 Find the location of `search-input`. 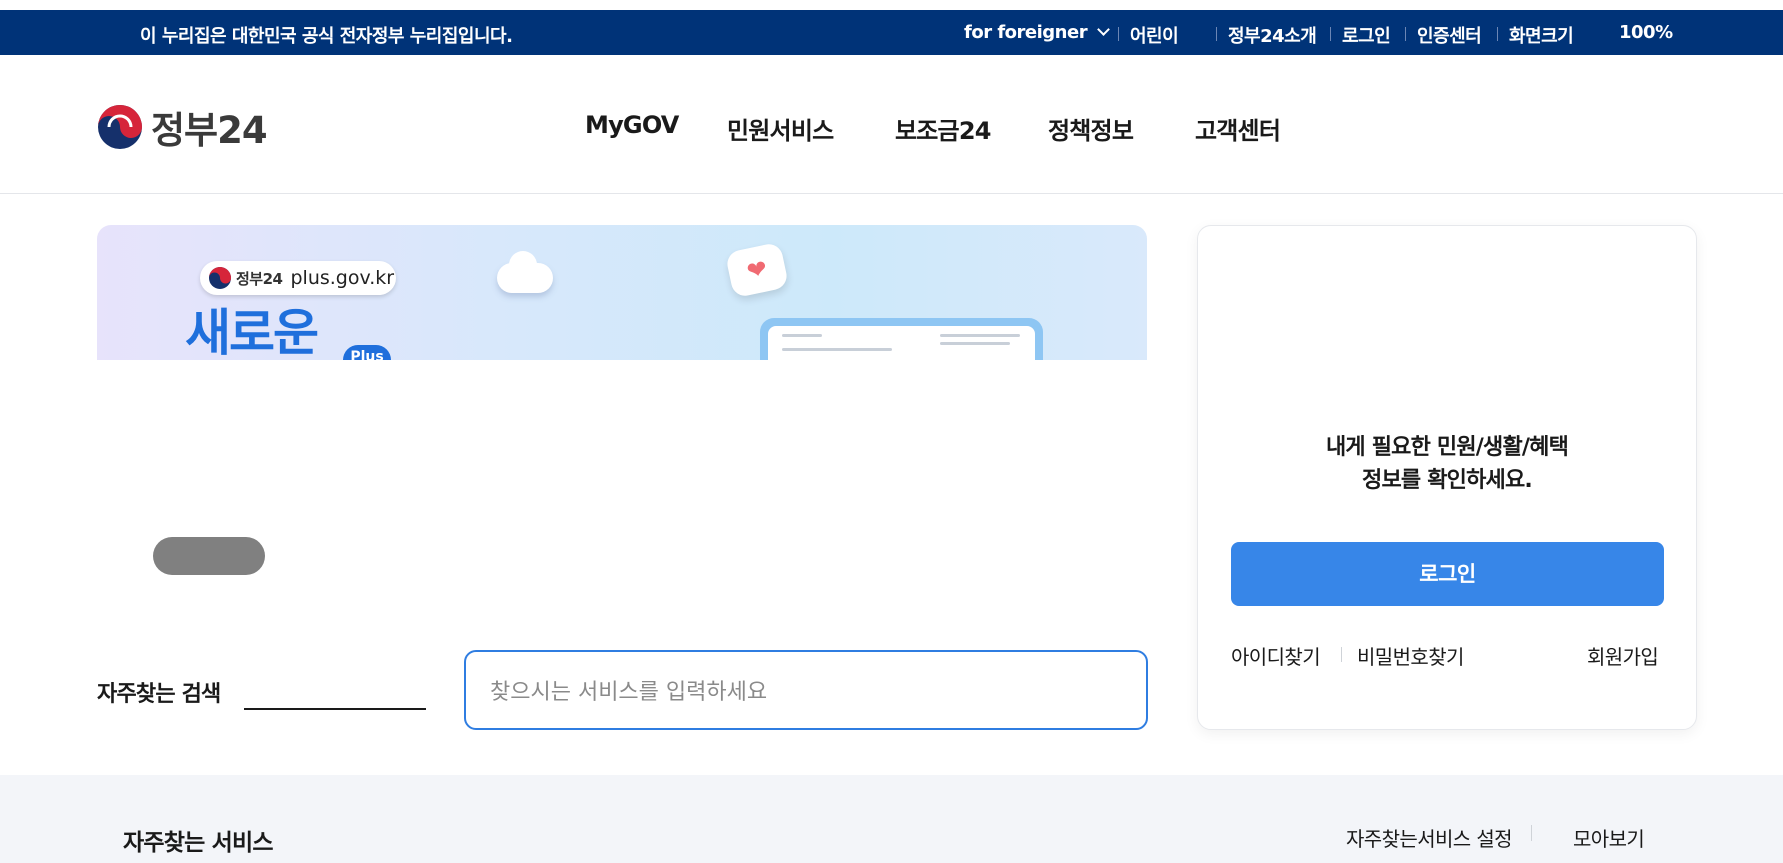

search-input is located at coordinates (800, 692).